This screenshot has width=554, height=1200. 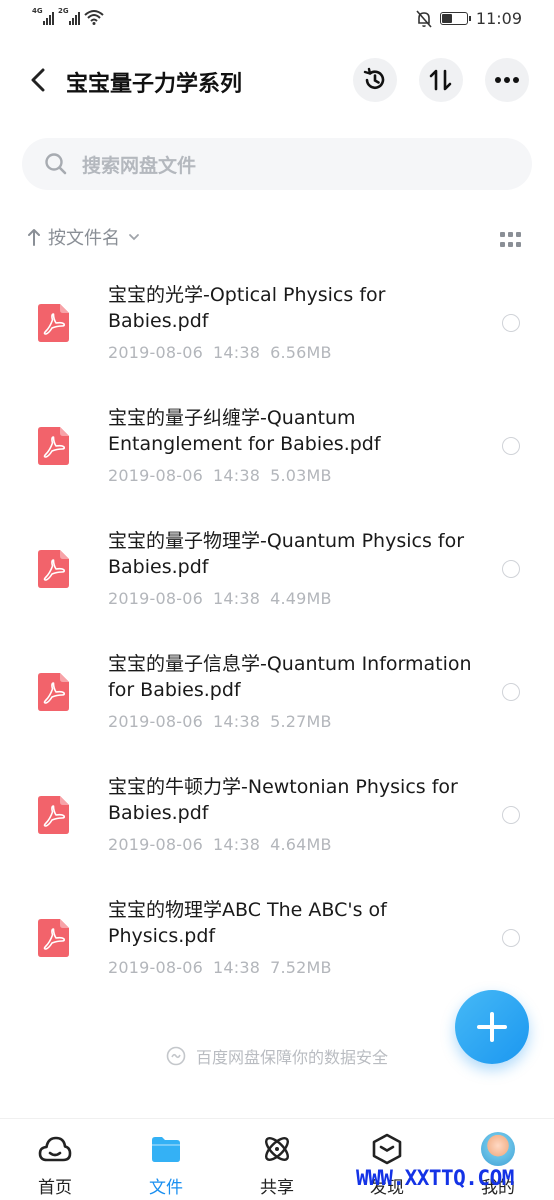 I want to click on safety-note: 百度网盘保障你的数据安全, so click(x=277, y=1056).